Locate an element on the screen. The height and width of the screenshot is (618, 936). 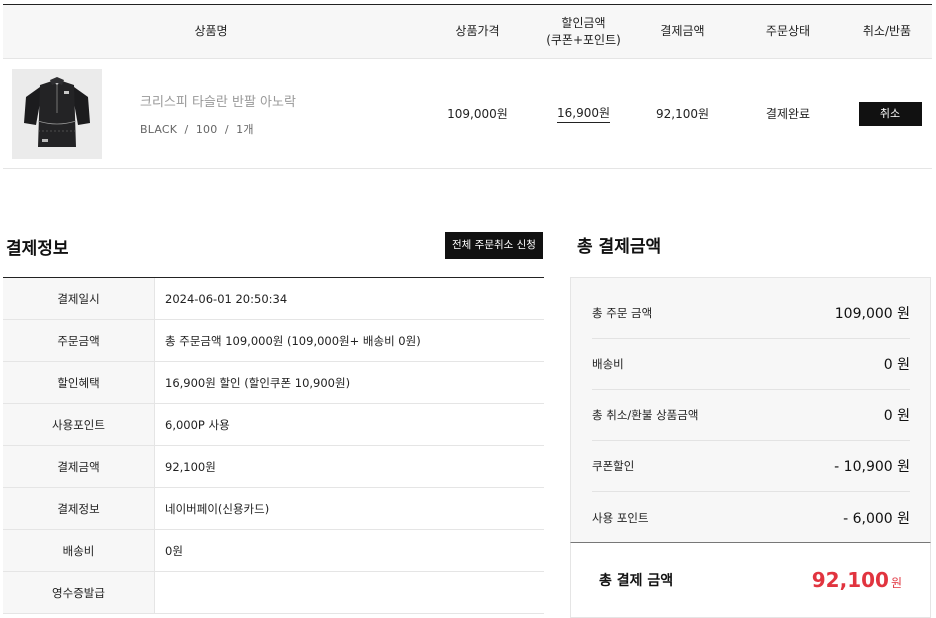
total-item-value: 109,000 원 is located at coordinates (872, 313).